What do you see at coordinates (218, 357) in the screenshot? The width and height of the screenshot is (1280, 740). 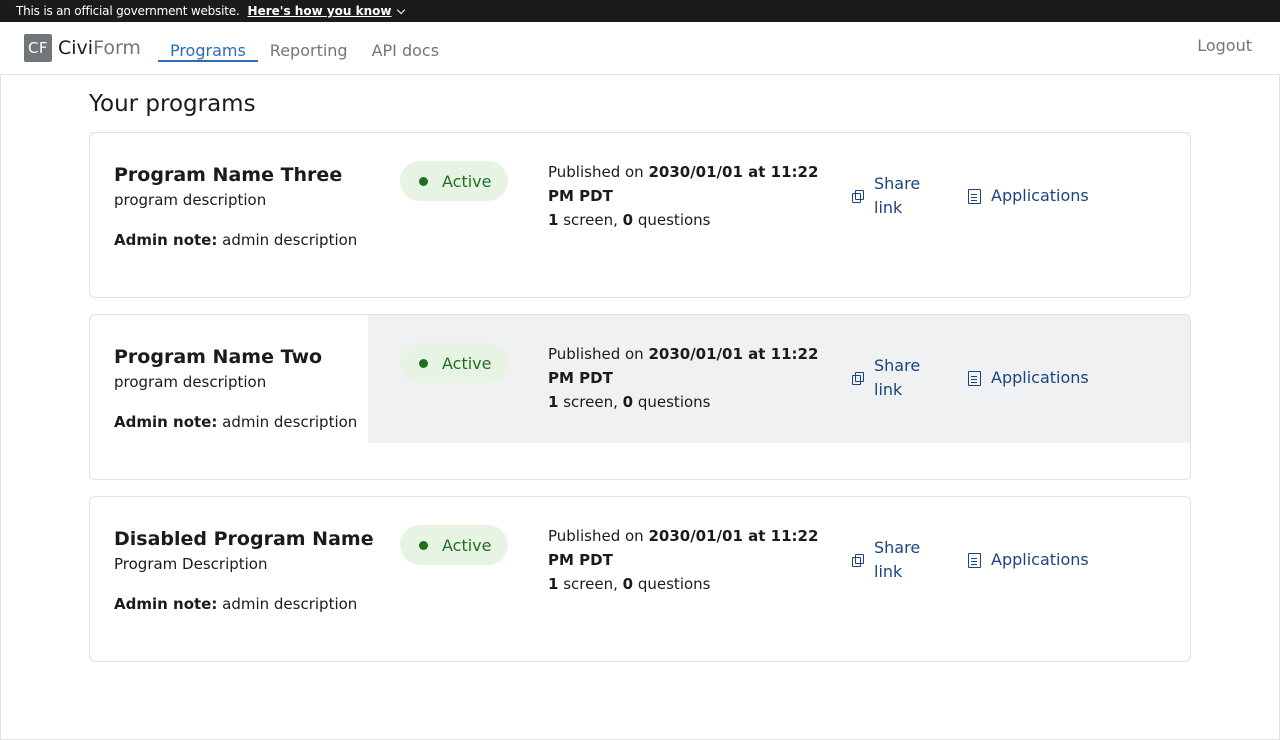 I see `program-name: Program Name Two` at bounding box center [218, 357].